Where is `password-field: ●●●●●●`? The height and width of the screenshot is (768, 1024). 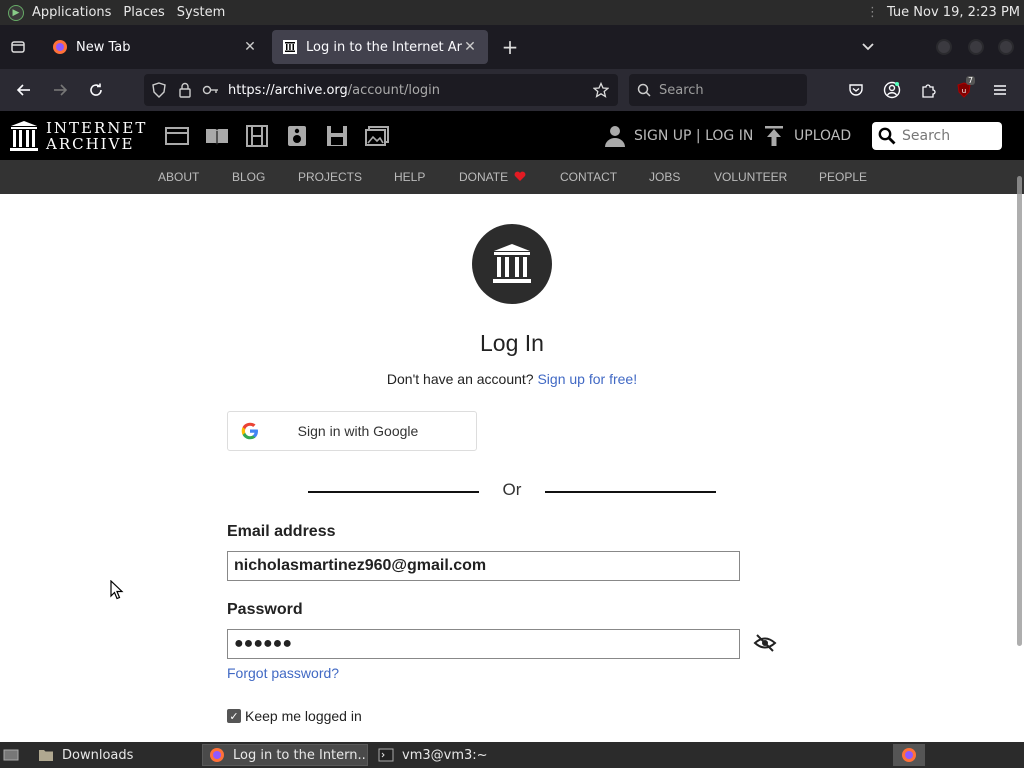
password-field: ●●●●●● is located at coordinates (483, 644).